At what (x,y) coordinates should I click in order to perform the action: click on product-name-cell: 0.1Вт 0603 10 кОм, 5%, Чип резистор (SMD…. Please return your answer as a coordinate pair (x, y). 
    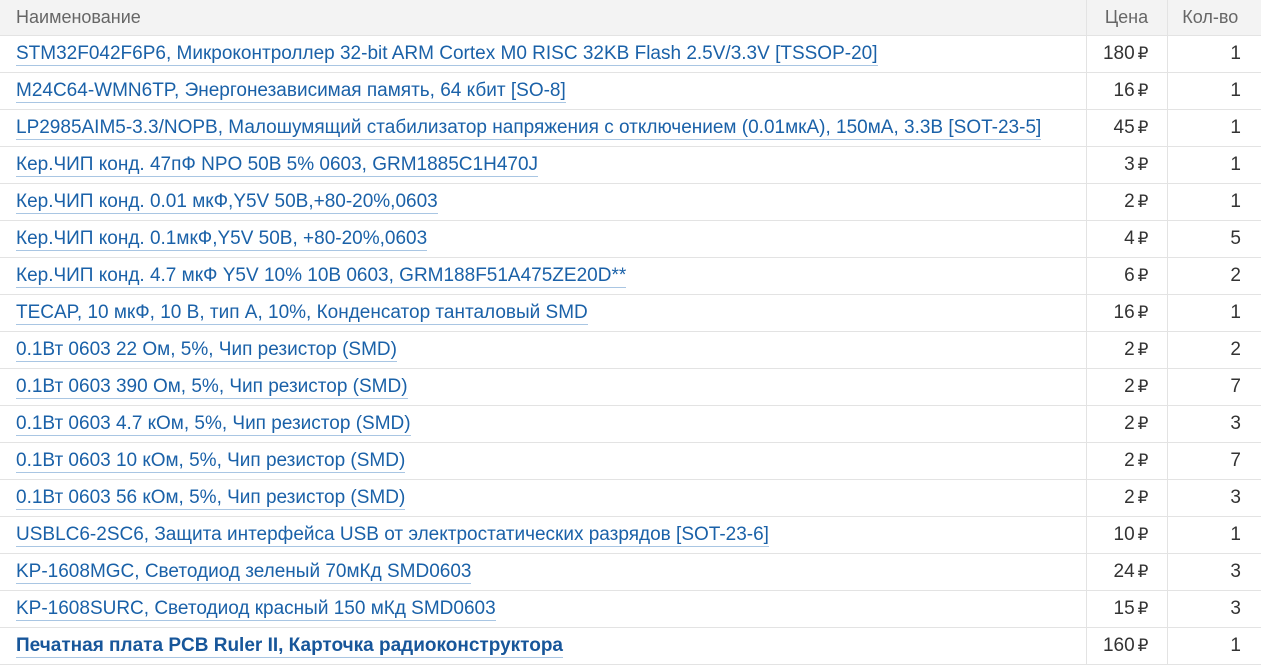
    Looking at the image, I should click on (543, 460).